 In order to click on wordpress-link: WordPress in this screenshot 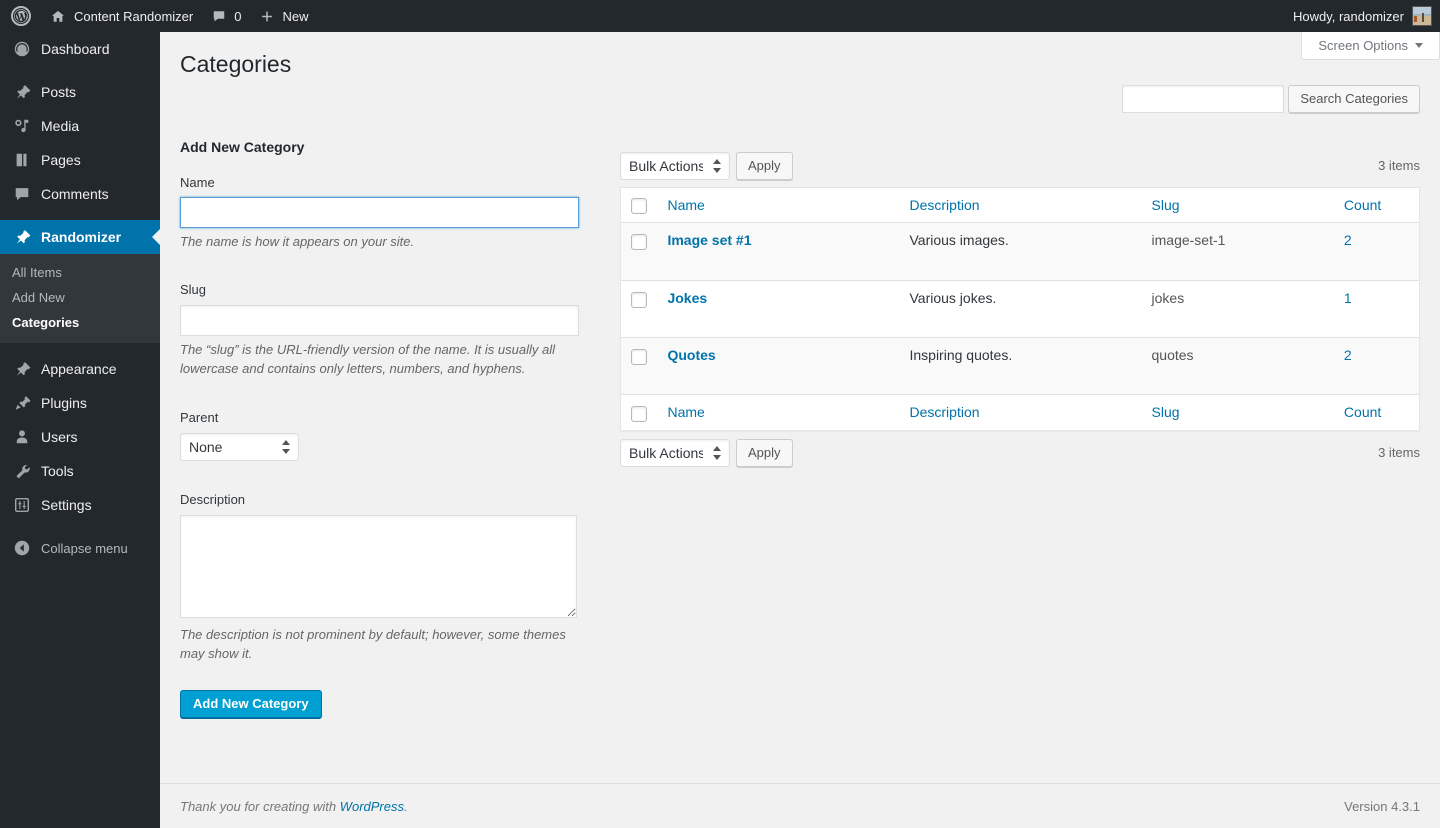, I will do `click(372, 806)`.